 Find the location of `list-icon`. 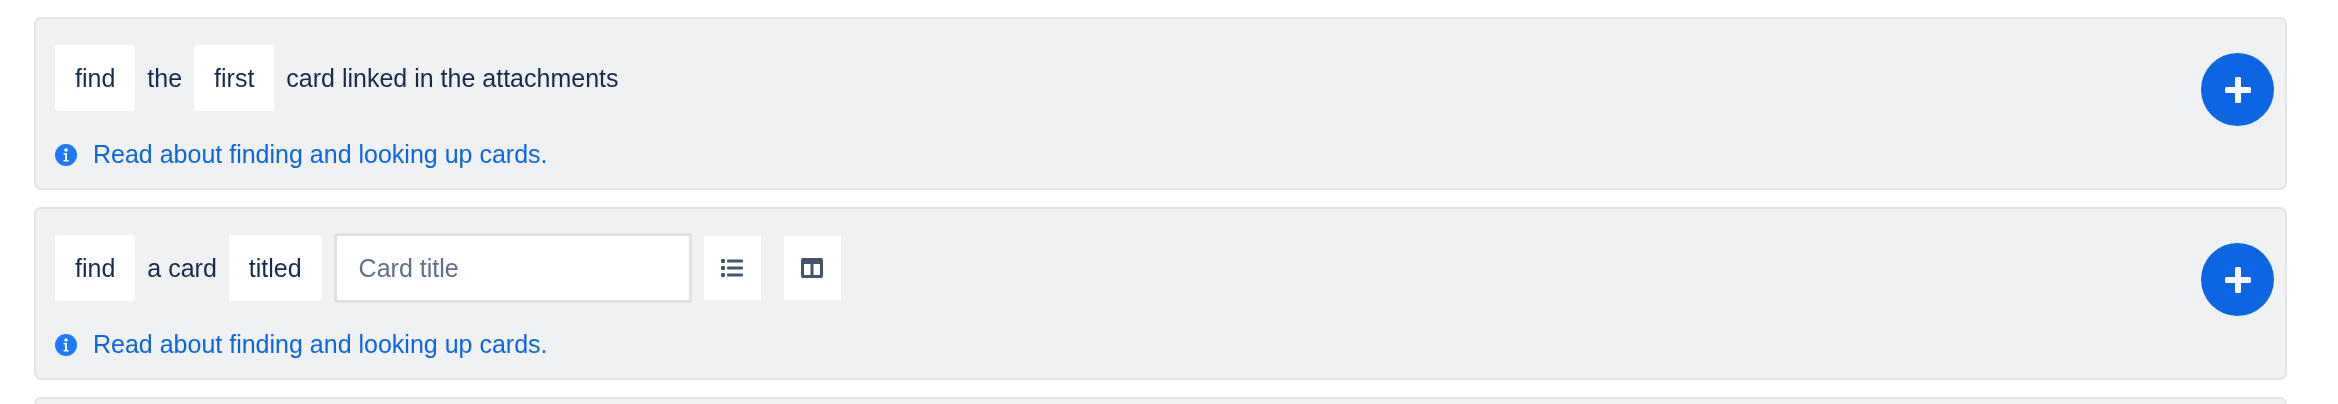

list-icon is located at coordinates (732, 268).